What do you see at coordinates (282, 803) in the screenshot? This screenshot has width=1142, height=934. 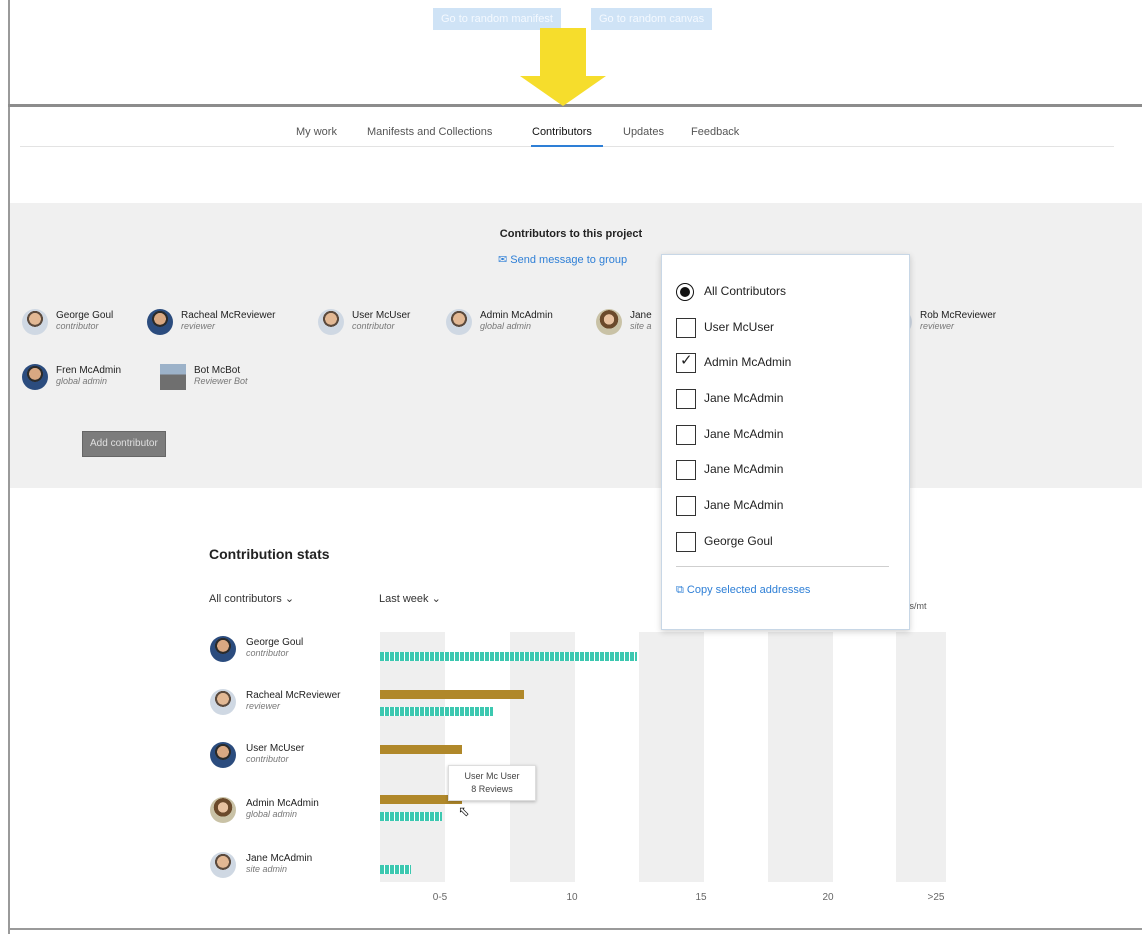 I see `stats-name: Admin McAdmin` at bounding box center [282, 803].